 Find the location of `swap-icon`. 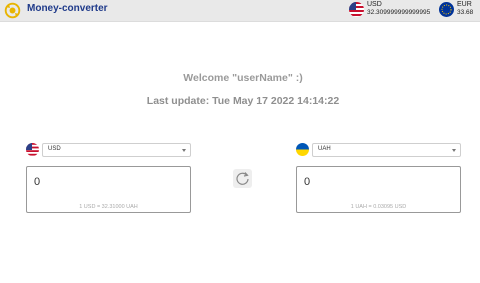

swap-icon is located at coordinates (242, 178).